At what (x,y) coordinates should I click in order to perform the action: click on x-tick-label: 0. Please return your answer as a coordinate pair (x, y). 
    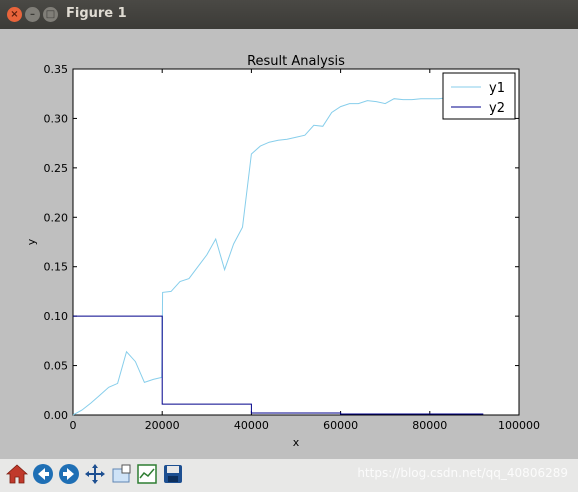
    Looking at the image, I should click on (73, 425).